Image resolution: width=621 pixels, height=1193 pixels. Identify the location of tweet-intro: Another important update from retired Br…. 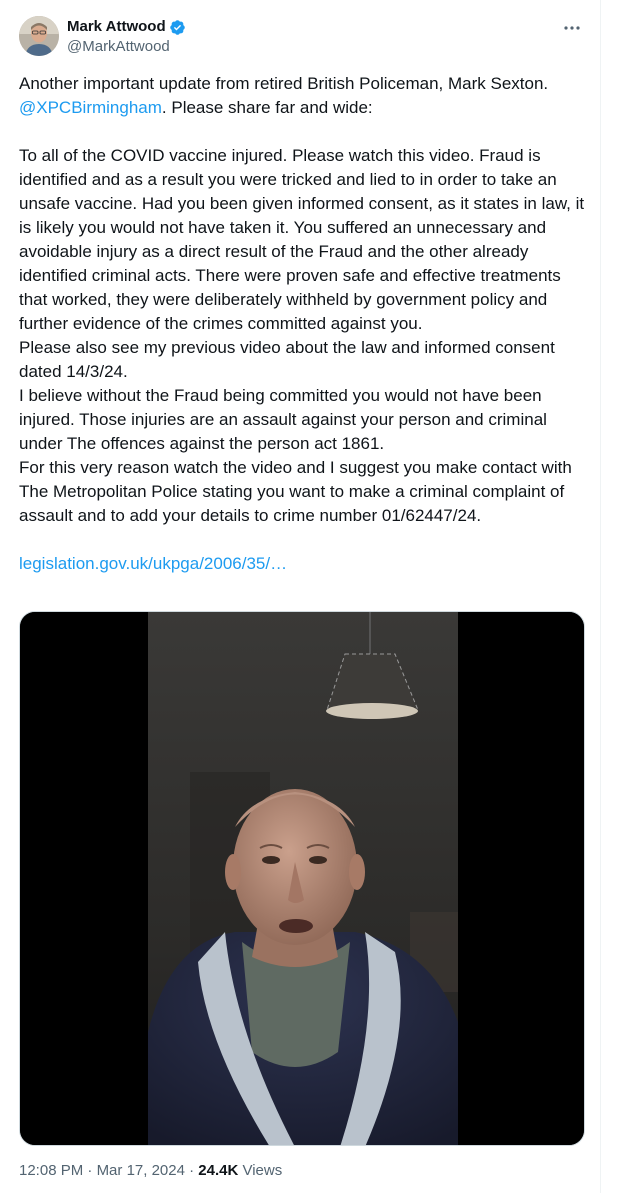
(304, 96).